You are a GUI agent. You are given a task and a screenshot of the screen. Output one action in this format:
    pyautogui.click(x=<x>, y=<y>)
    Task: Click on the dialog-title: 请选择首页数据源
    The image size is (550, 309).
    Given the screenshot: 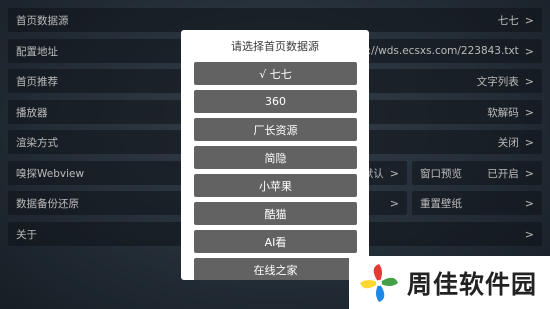 What is the action you would take?
    pyautogui.click(x=275, y=46)
    